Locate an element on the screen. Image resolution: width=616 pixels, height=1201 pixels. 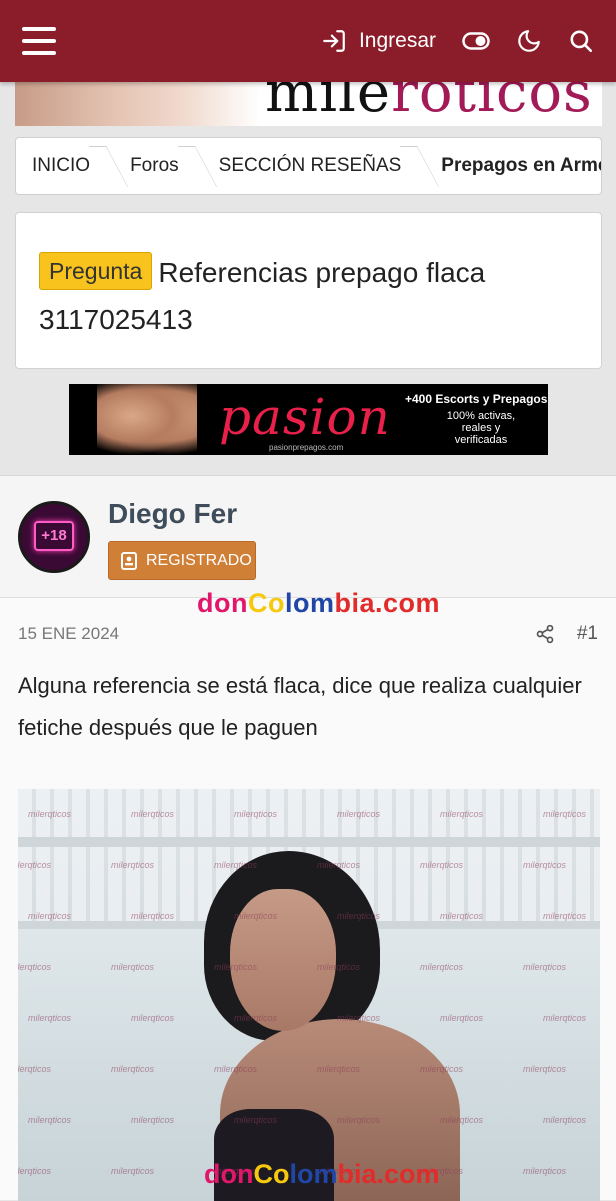
avatar: +18 is located at coordinates (54, 537).